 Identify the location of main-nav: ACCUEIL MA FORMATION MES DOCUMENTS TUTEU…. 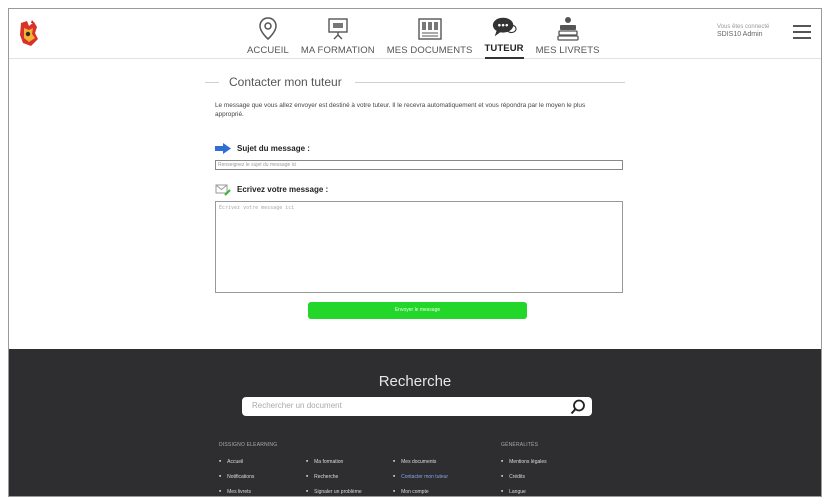
(423, 36).